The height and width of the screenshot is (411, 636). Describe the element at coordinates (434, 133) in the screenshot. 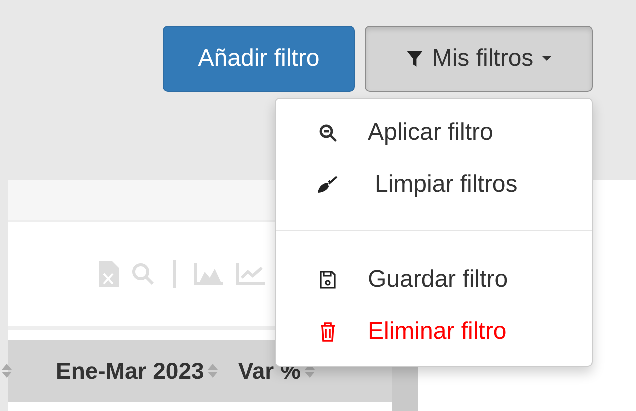

I see `menu-item: Aplicar filtro` at that location.